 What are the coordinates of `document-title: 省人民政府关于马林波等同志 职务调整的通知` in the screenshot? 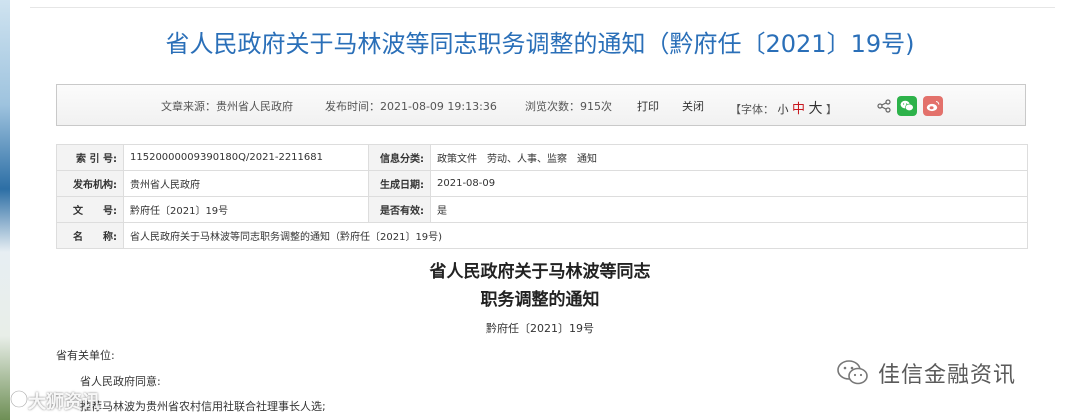 It's located at (540, 286).